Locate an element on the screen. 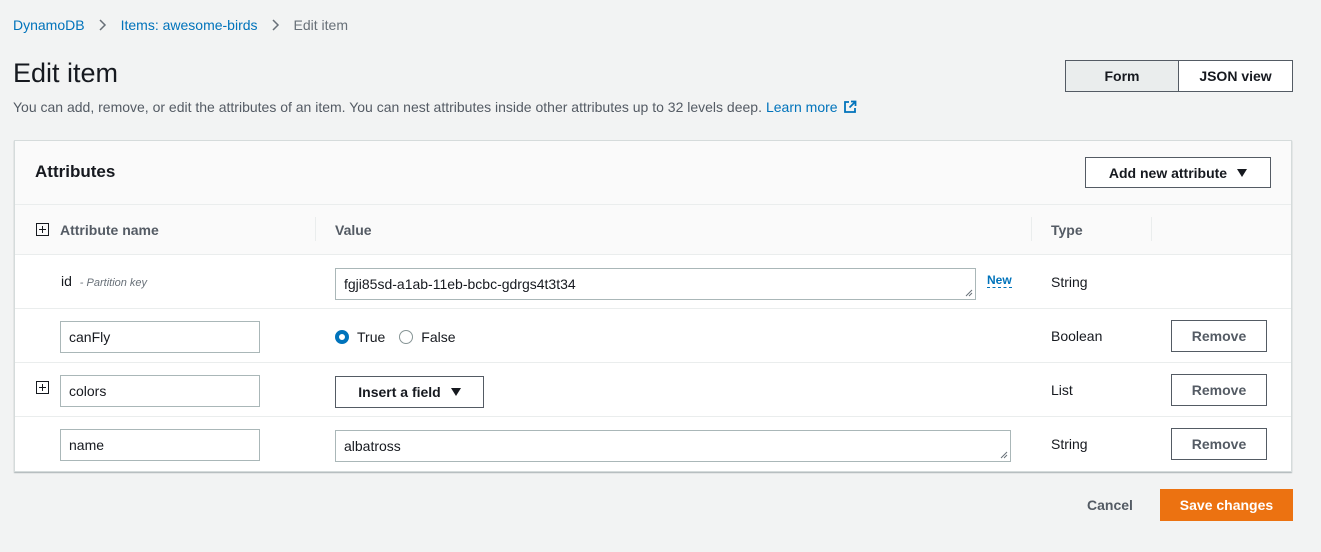 The image size is (1321, 552). attribute-name-text: name is located at coordinates (87, 445).